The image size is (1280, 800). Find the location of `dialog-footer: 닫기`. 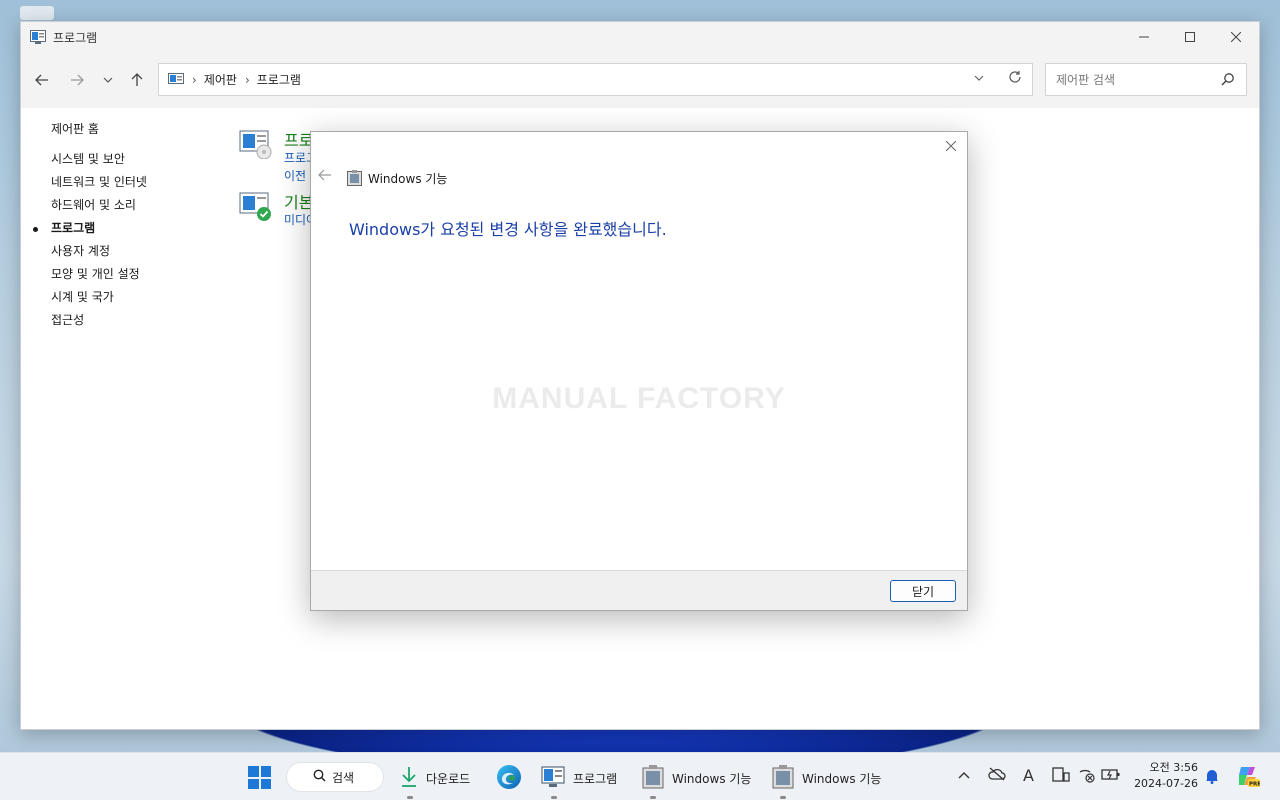

dialog-footer: 닫기 is located at coordinates (639, 590).